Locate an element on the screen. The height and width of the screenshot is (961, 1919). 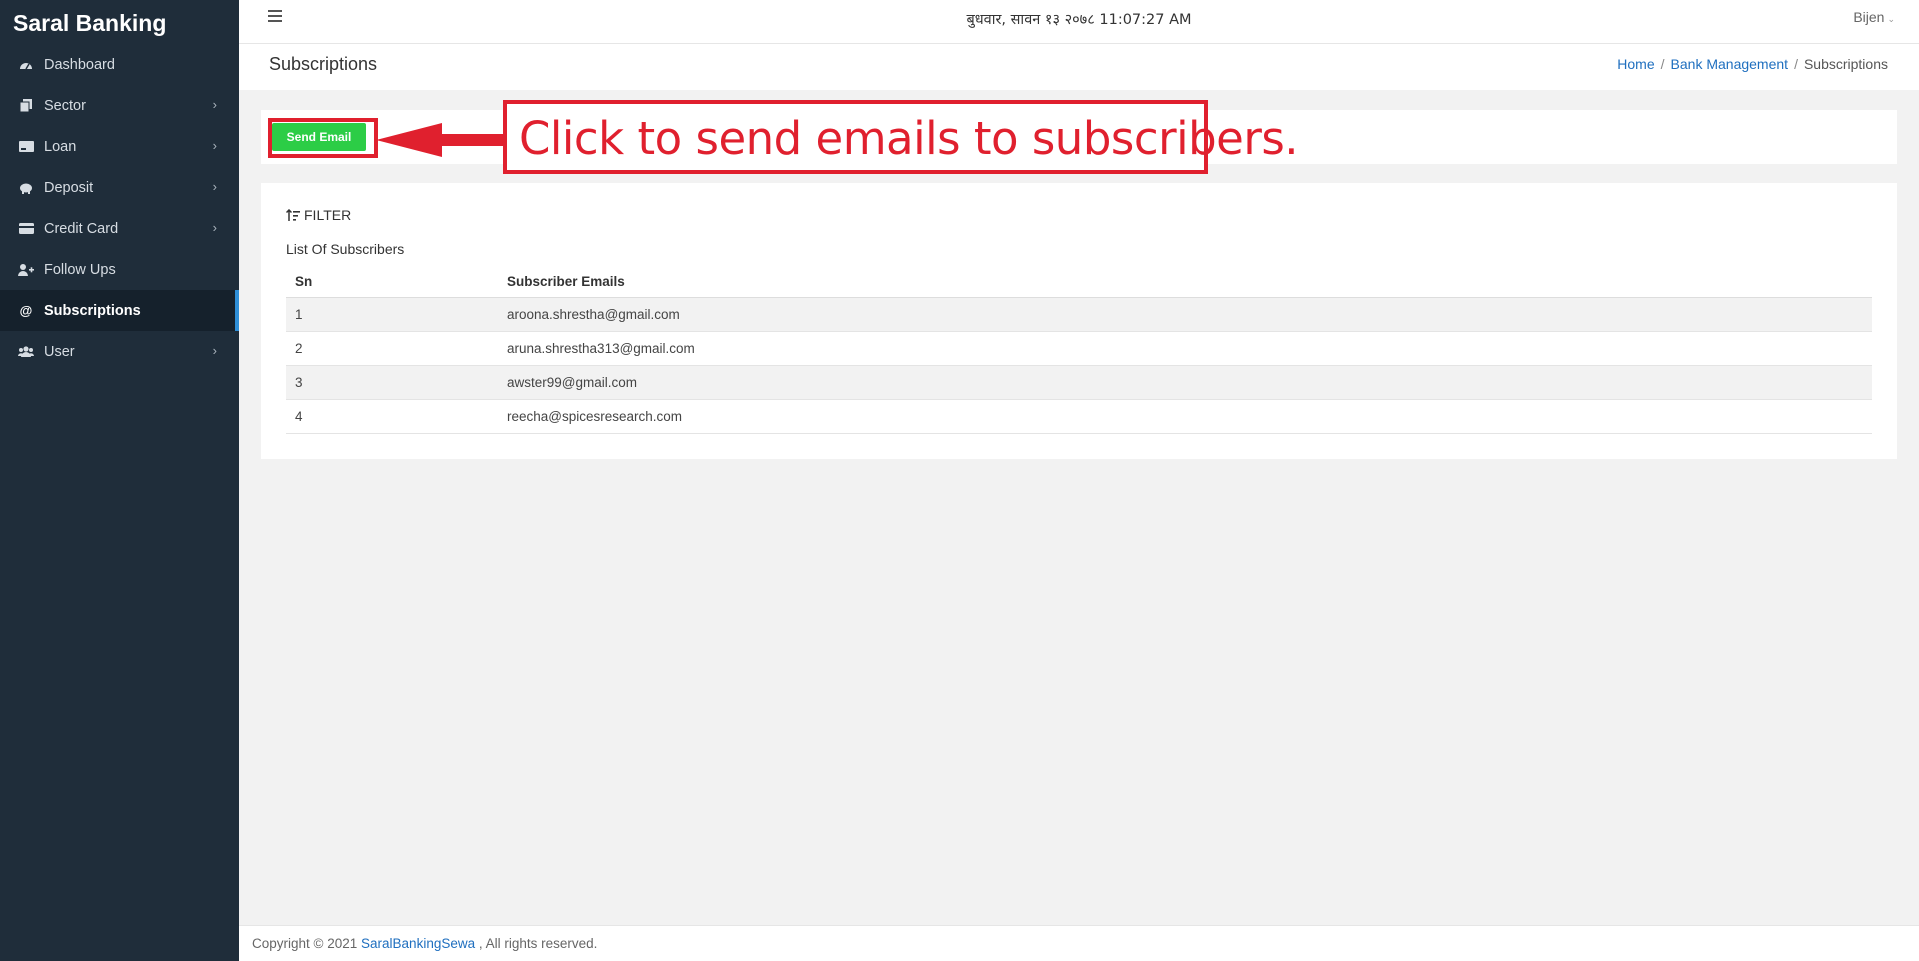
cell-email: reecha@spicesresearch.com is located at coordinates (1185, 416).